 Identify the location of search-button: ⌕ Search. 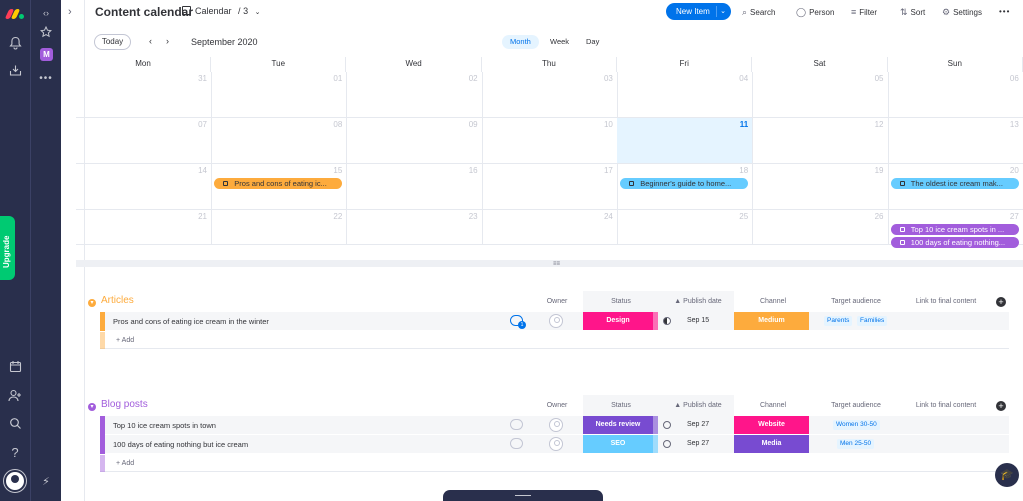
(758, 12).